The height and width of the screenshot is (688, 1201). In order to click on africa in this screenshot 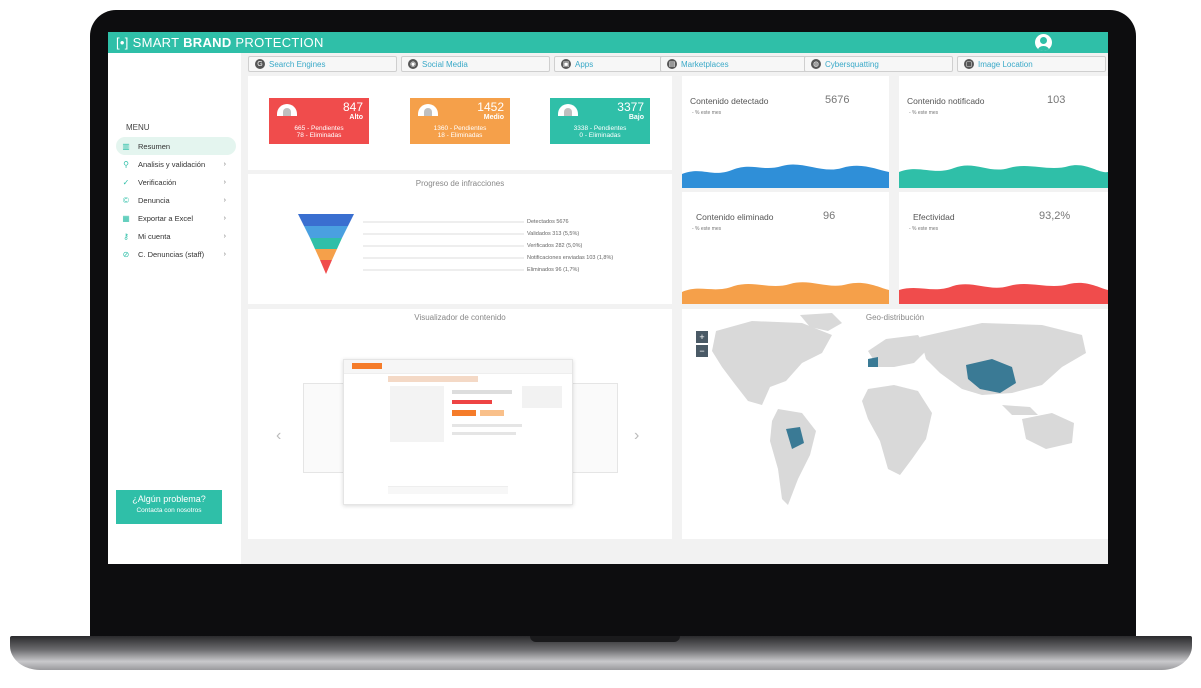, I will do `click(897, 430)`.